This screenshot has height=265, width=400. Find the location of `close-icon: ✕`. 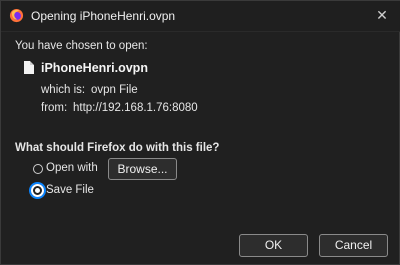

close-icon: ✕ is located at coordinates (382, 15).